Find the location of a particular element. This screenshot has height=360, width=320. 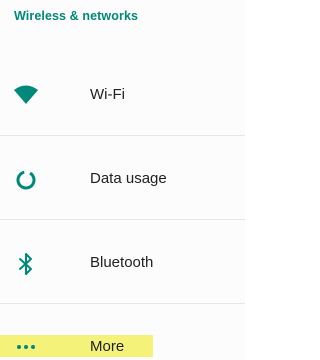

more-icon is located at coordinates (26, 347).